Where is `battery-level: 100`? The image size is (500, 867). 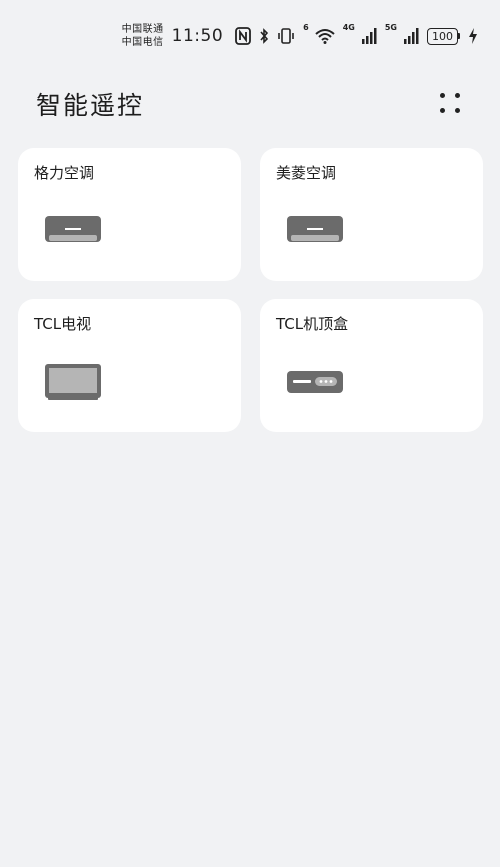 battery-level: 100 is located at coordinates (442, 36).